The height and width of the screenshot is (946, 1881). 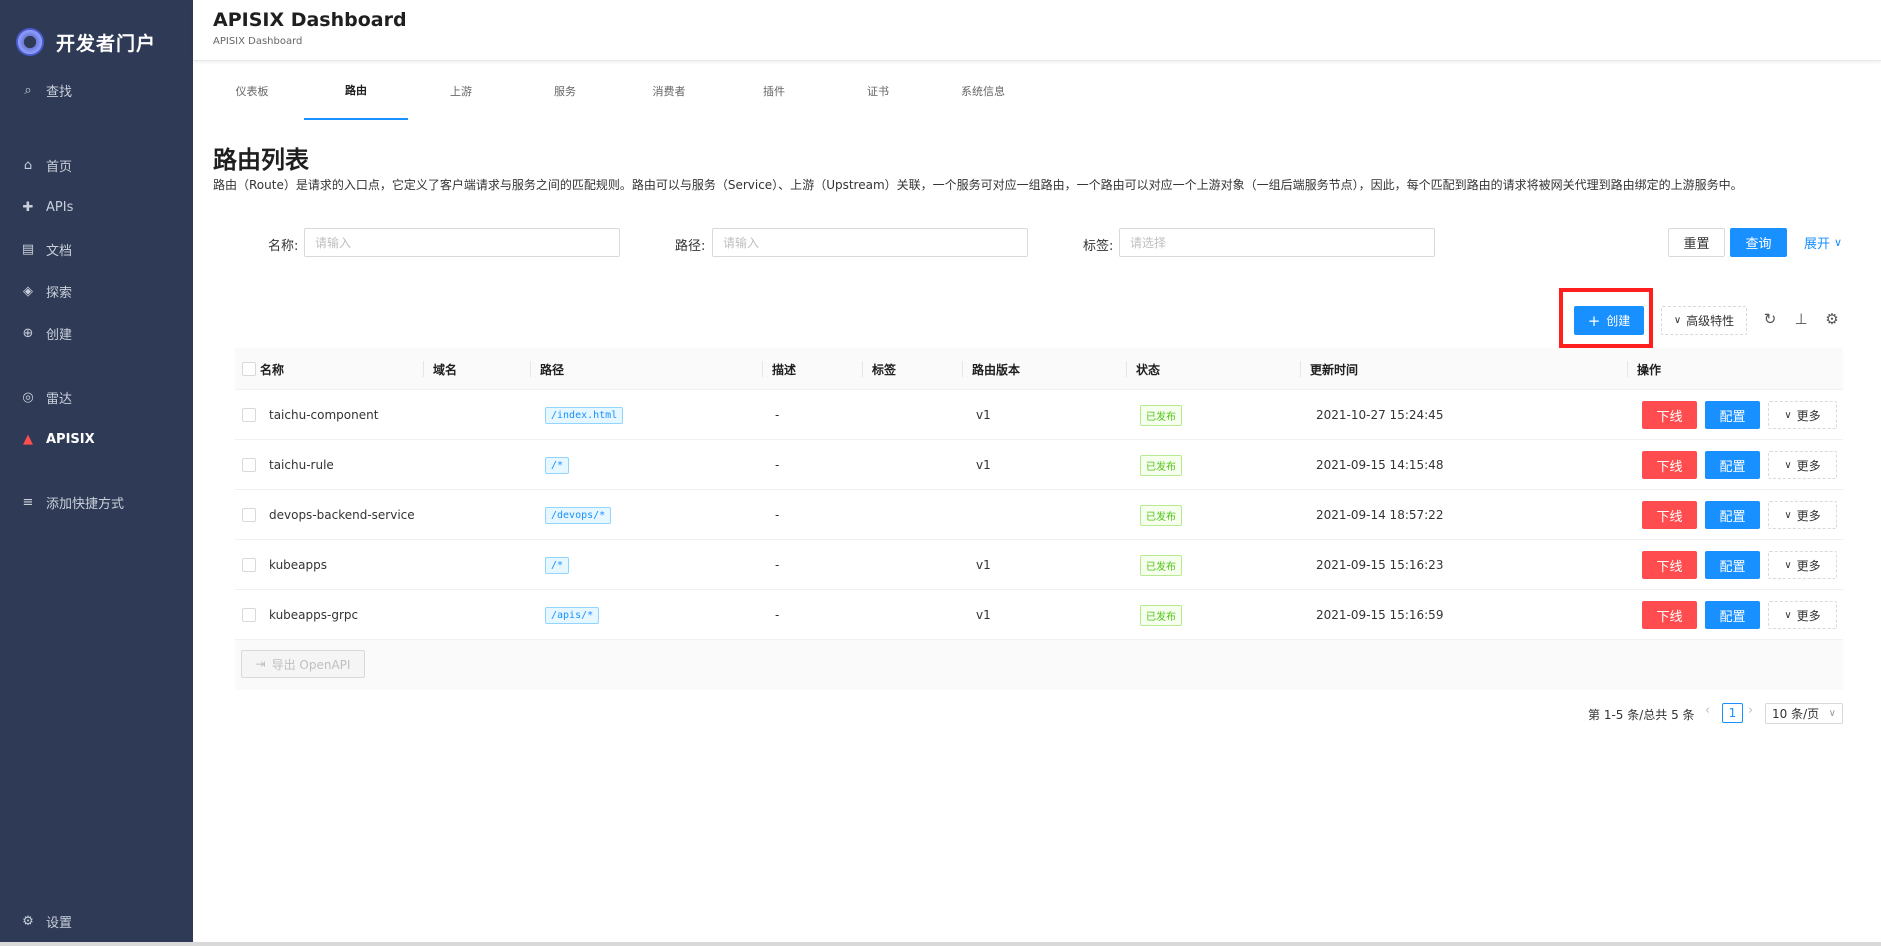 What do you see at coordinates (1148, 369) in the screenshot?
I see `column-header-label: 状态` at bounding box center [1148, 369].